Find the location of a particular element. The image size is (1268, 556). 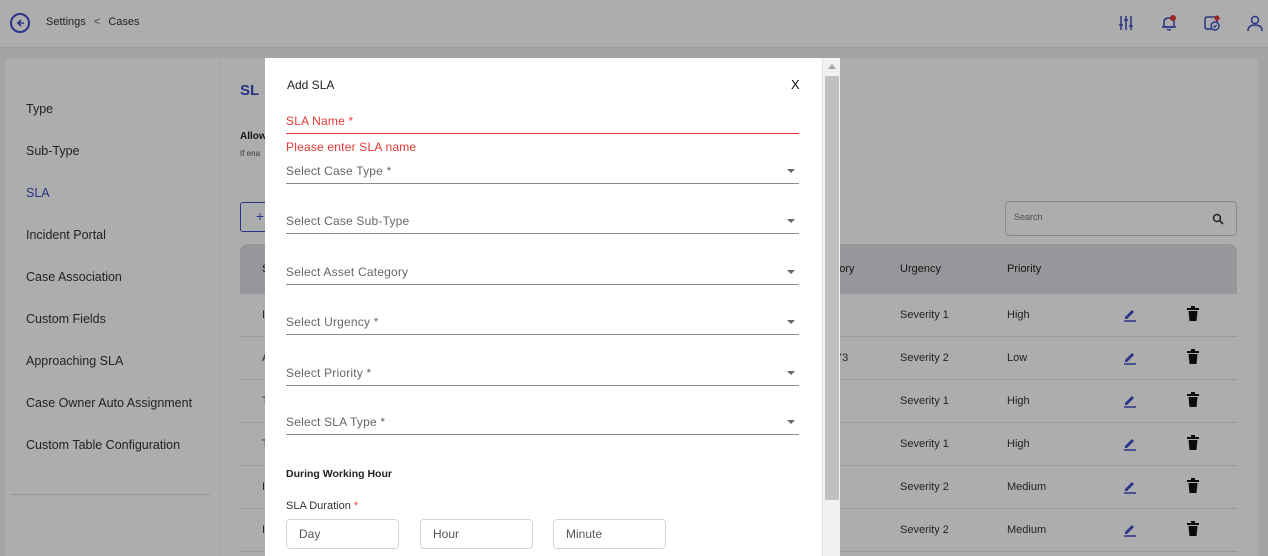

duration-day-input is located at coordinates (342, 534).